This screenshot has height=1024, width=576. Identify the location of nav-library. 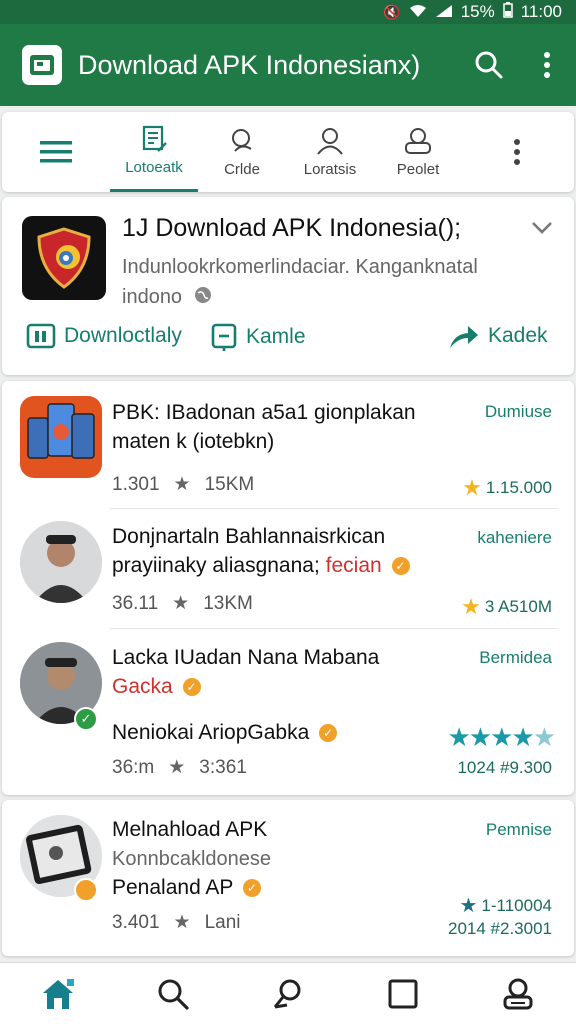
(403, 994).